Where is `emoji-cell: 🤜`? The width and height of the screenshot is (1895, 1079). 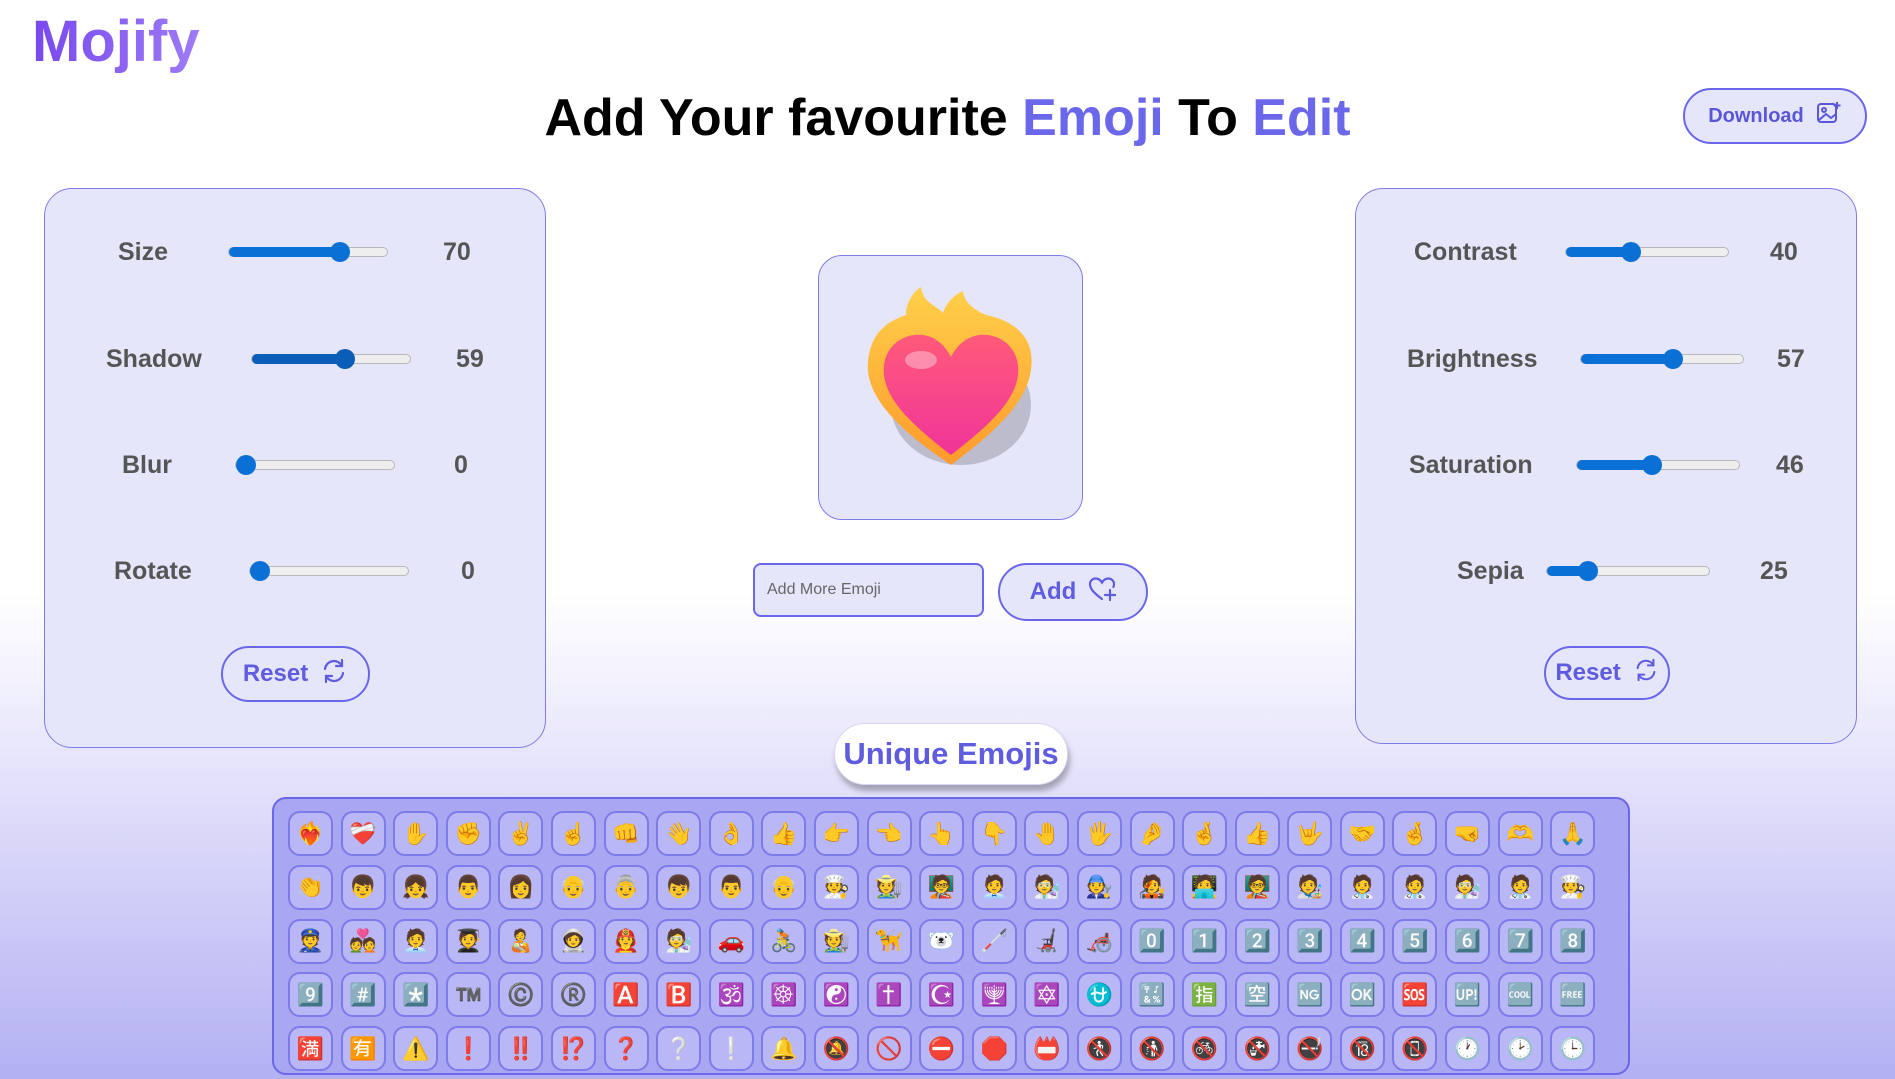 emoji-cell: 🤜 is located at coordinates (1468, 833).